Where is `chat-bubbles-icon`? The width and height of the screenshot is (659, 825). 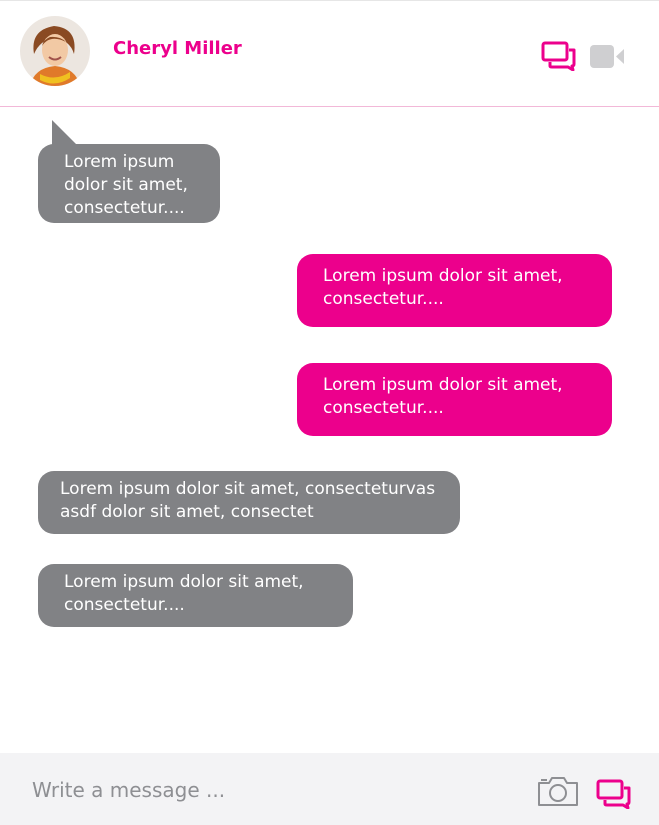 chat-bubbles-icon is located at coordinates (559, 58).